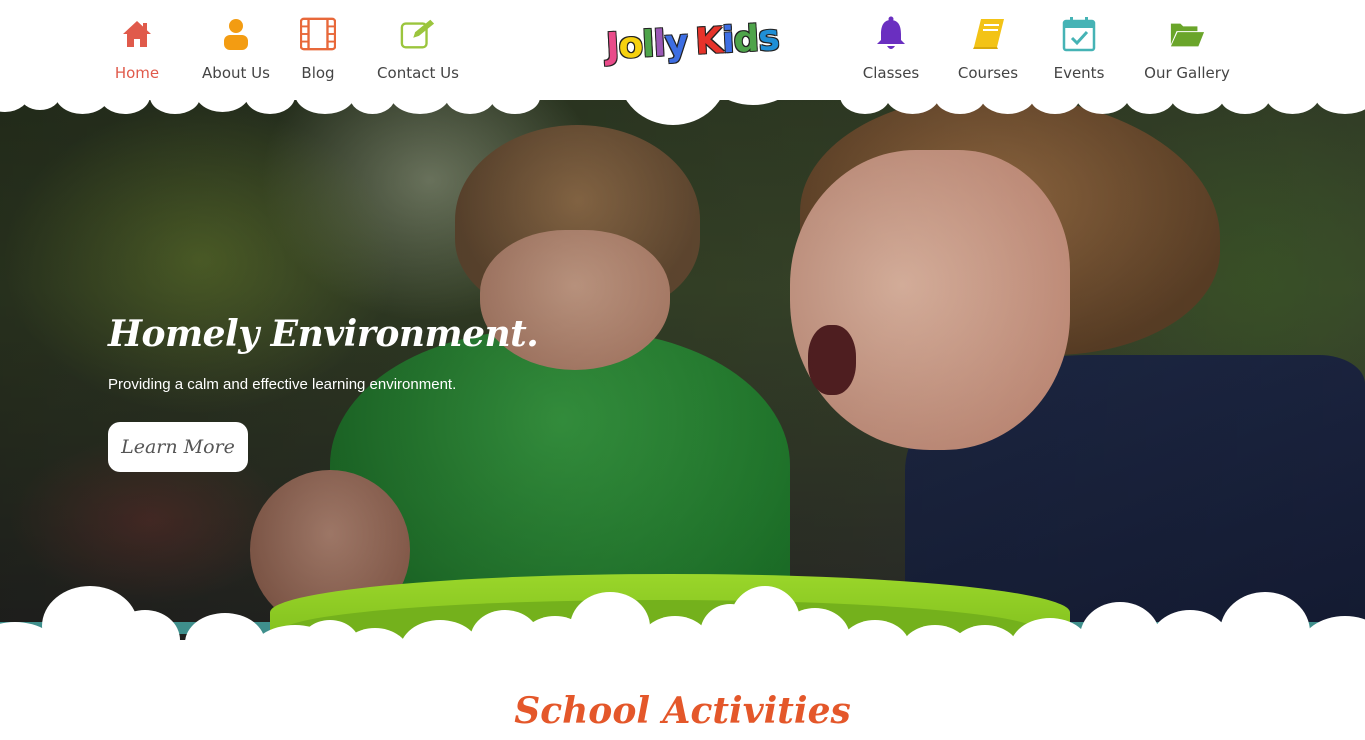 The image size is (1365, 740). What do you see at coordinates (1045, 48) in the screenshot?
I see `main-nav-right: Classes Courses Events Our Gallery` at bounding box center [1045, 48].